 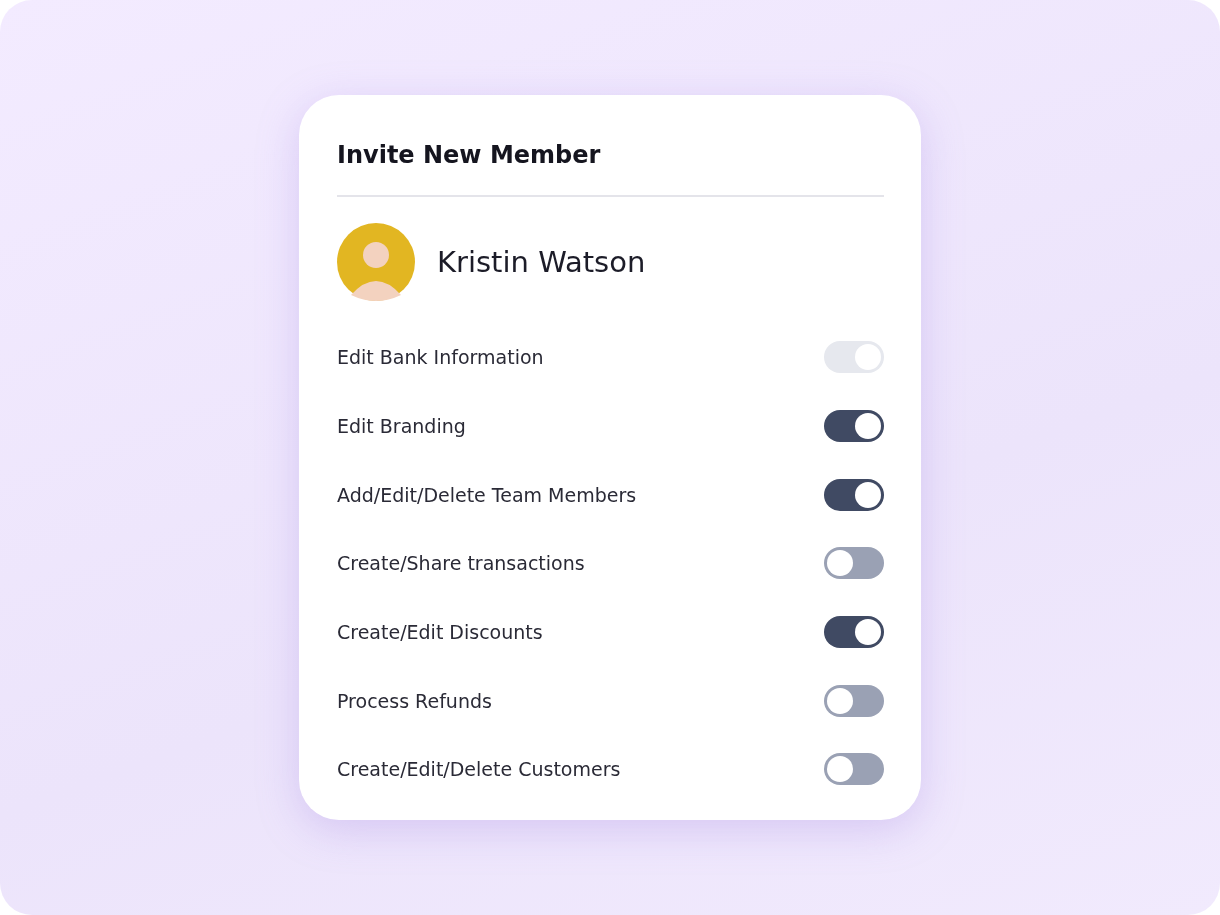 What do you see at coordinates (461, 563) in the screenshot?
I see `permission-label: Create/Share transactions` at bounding box center [461, 563].